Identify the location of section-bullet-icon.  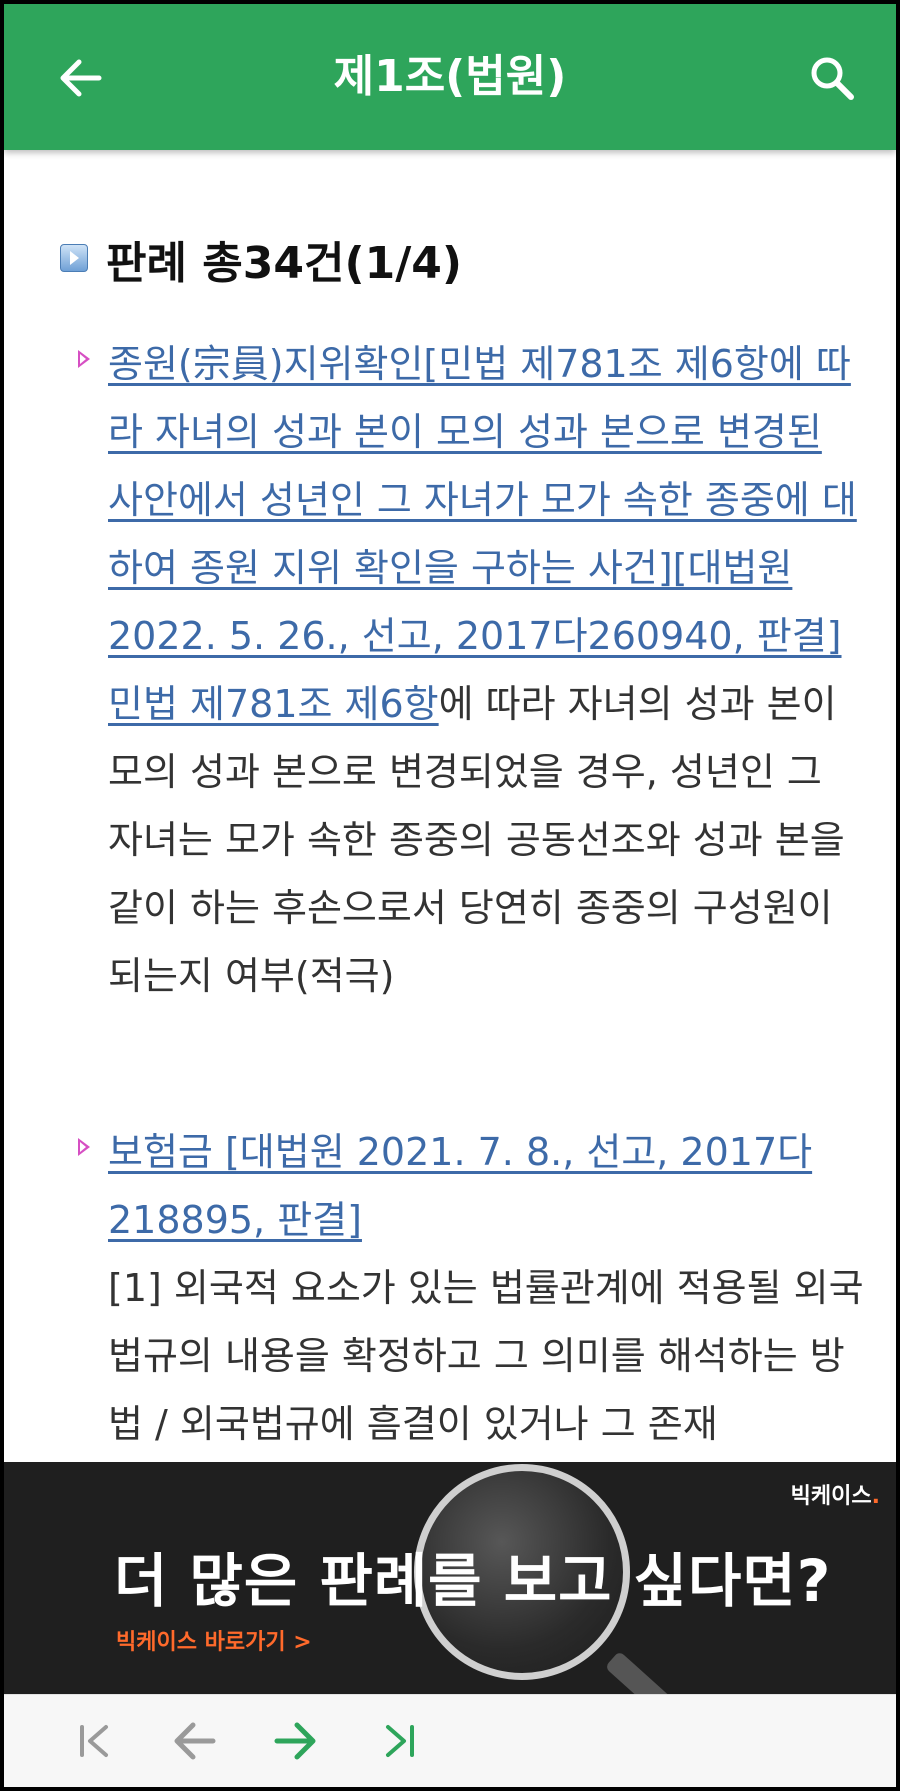
(74, 258).